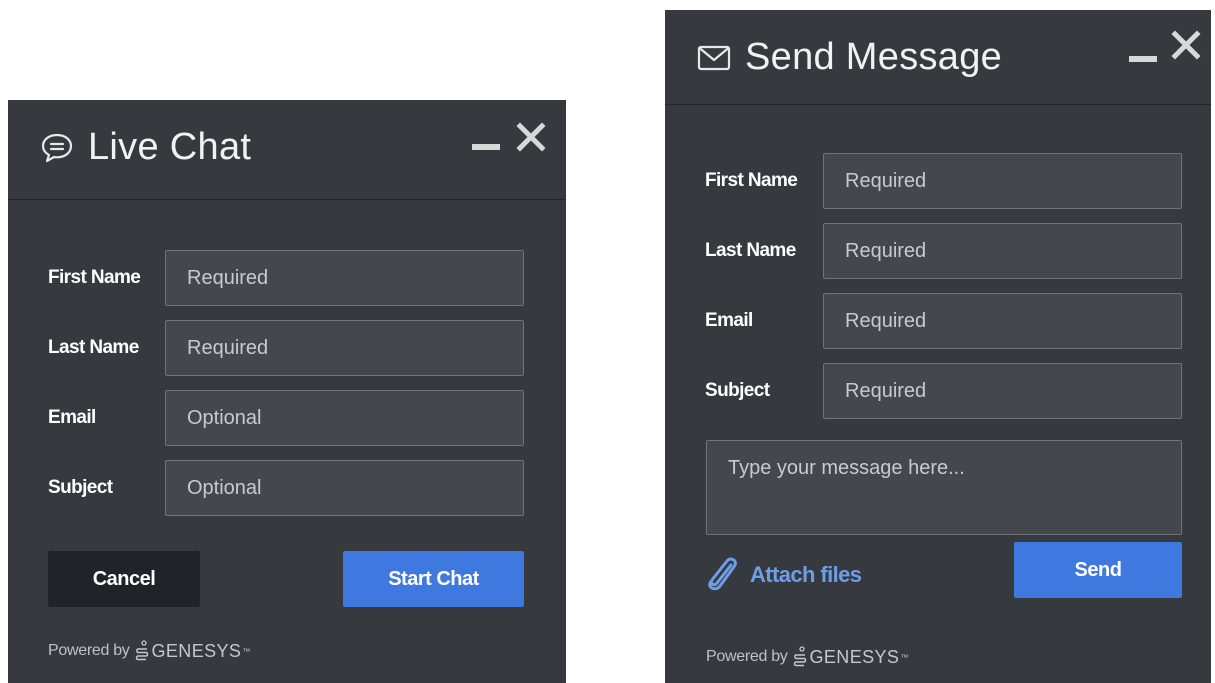  What do you see at coordinates (714, 57) in the screenshot?
I see `envelope-icon` at bounding box center [714, 57].